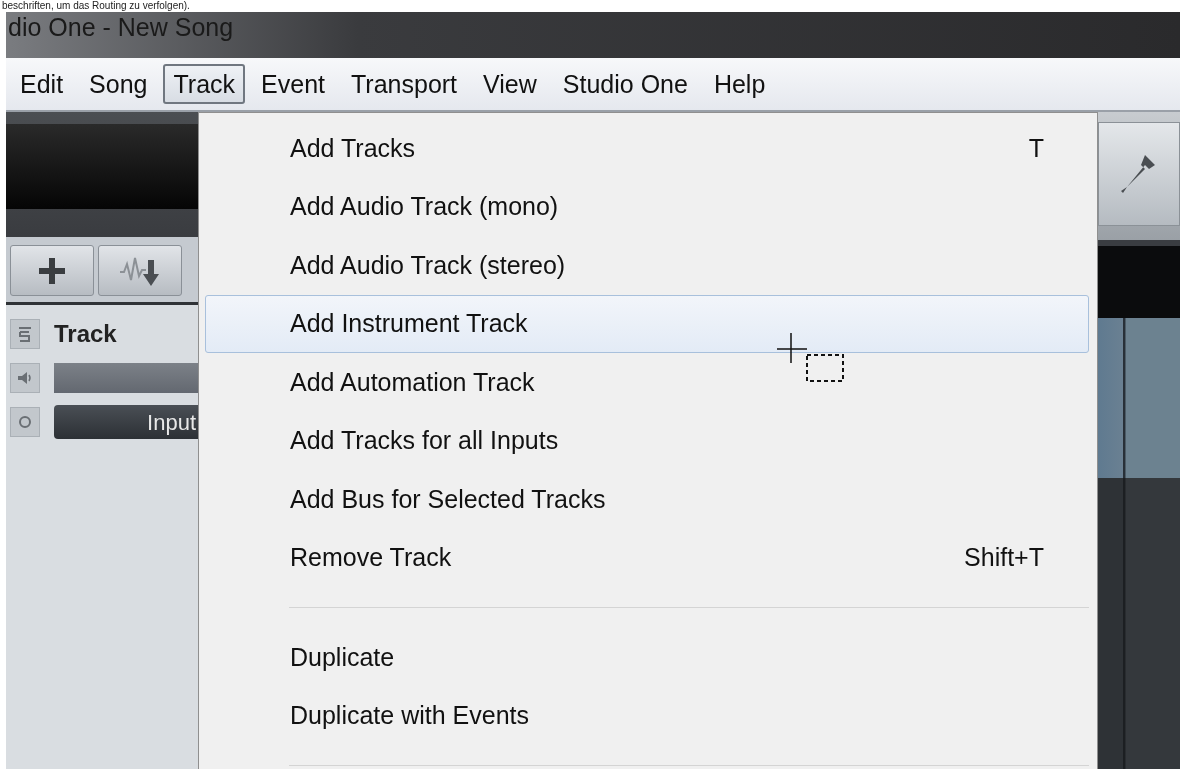 The image size is (1180, 769). What do you see at coordinates (42, 84) in the screenshot?
I see `menu-bar-item: Edit` at bounding box center [42, 84].